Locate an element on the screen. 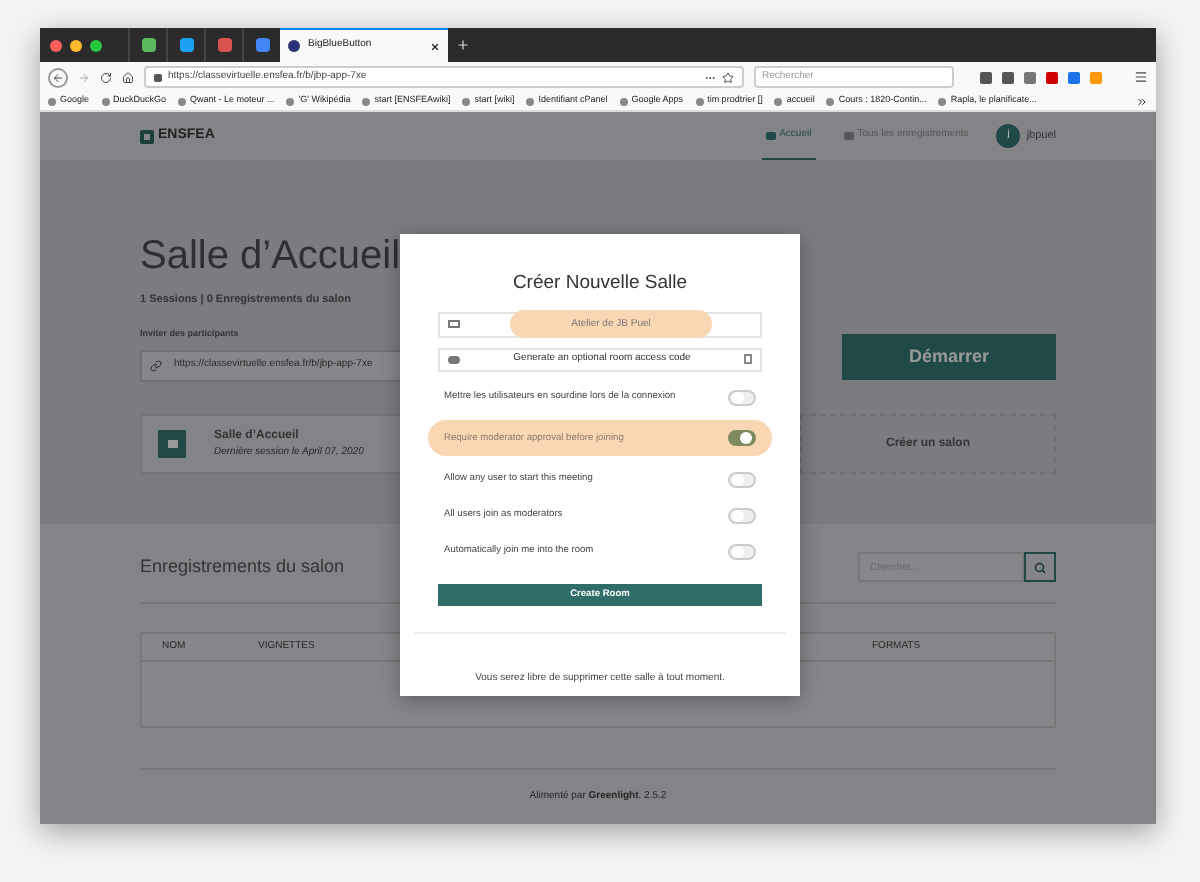 This screenshot has width=1200, height=882. link-icon is located at coordinates (156, 366).